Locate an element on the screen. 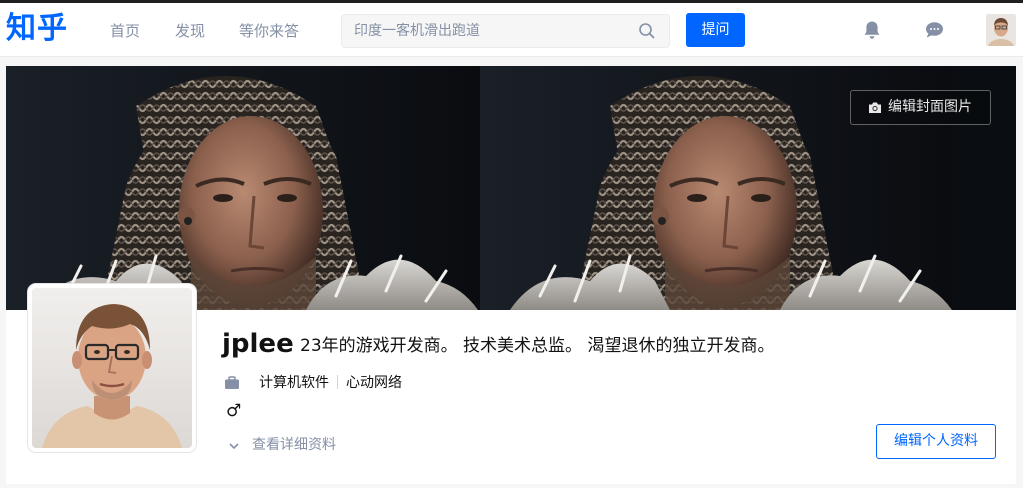 The width and height of the screenshot is (1023, 488). industry-label: 计算机软件 is located at coordinates (294, 383).